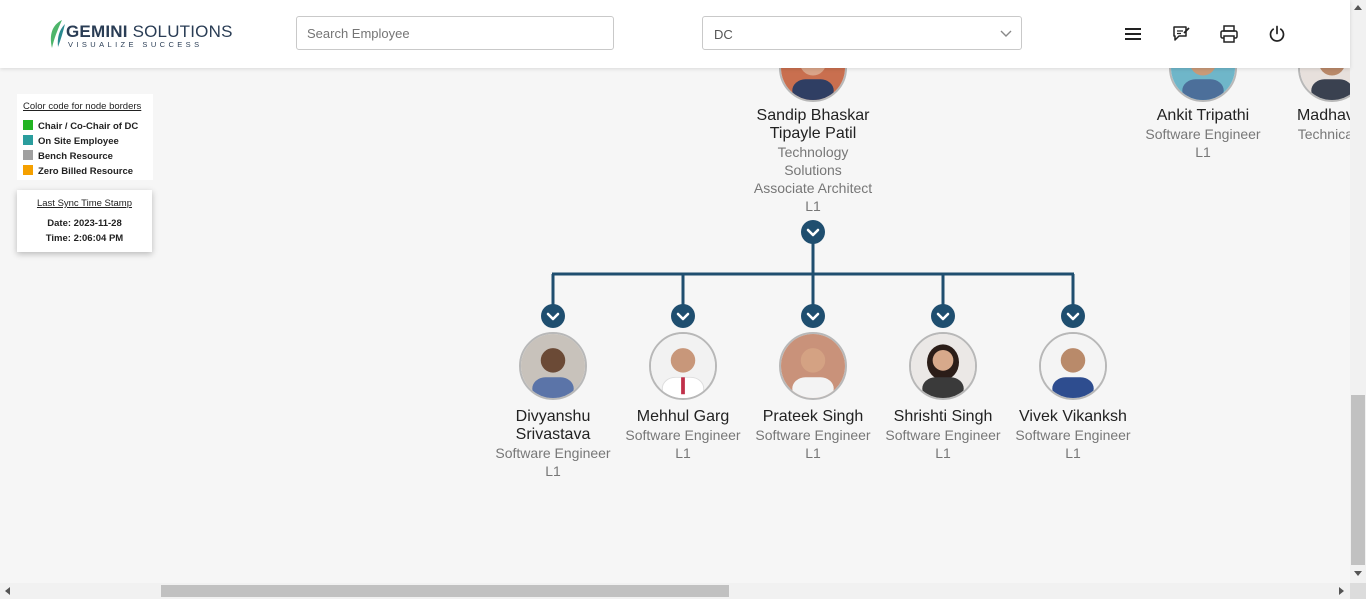  What do you see at coordinates (86, 171) in the screenshot?
I see `legend-label: Zero Billed Resource` at bounding box center [86, 171].